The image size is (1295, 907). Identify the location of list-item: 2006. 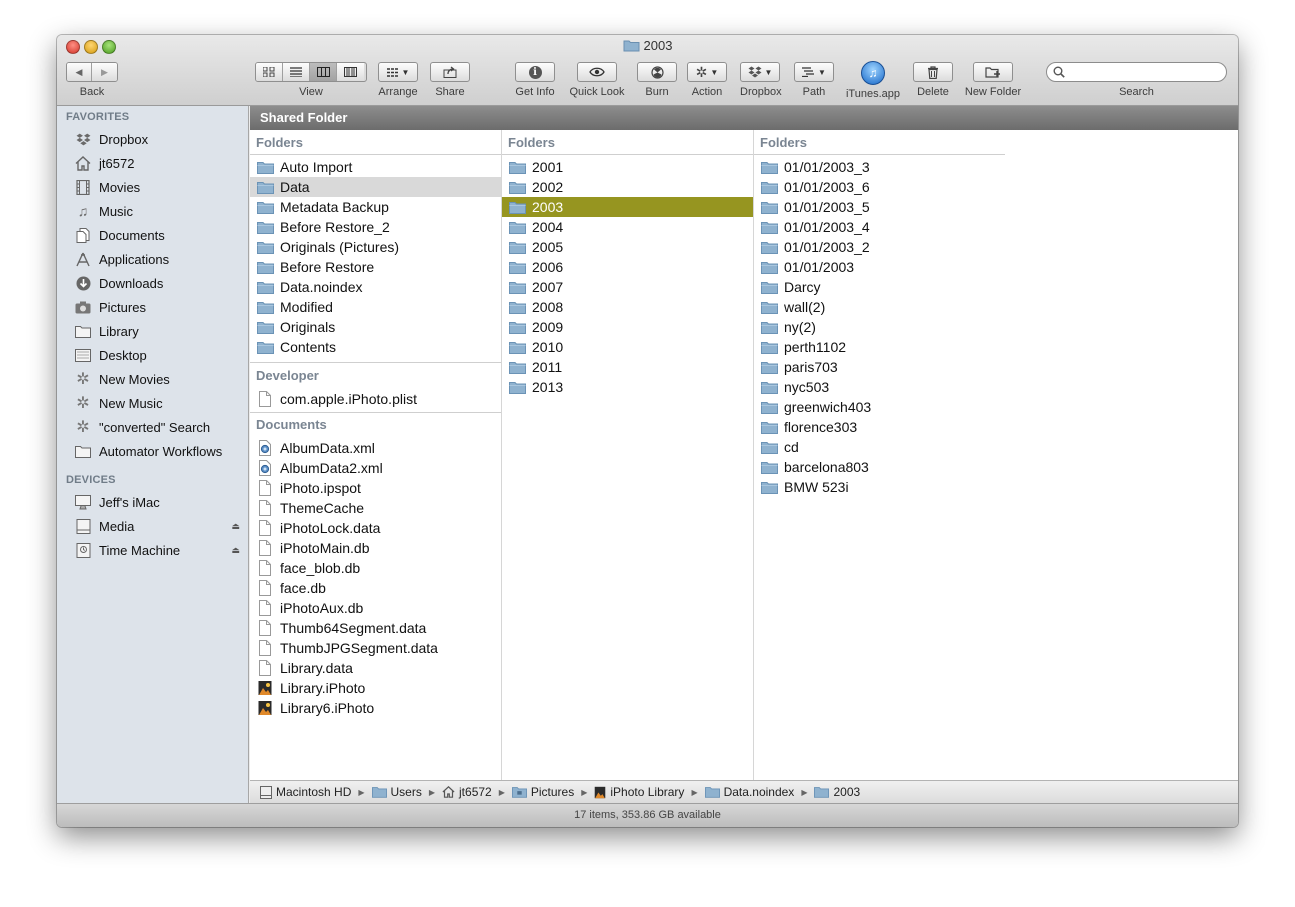
(627, 267).